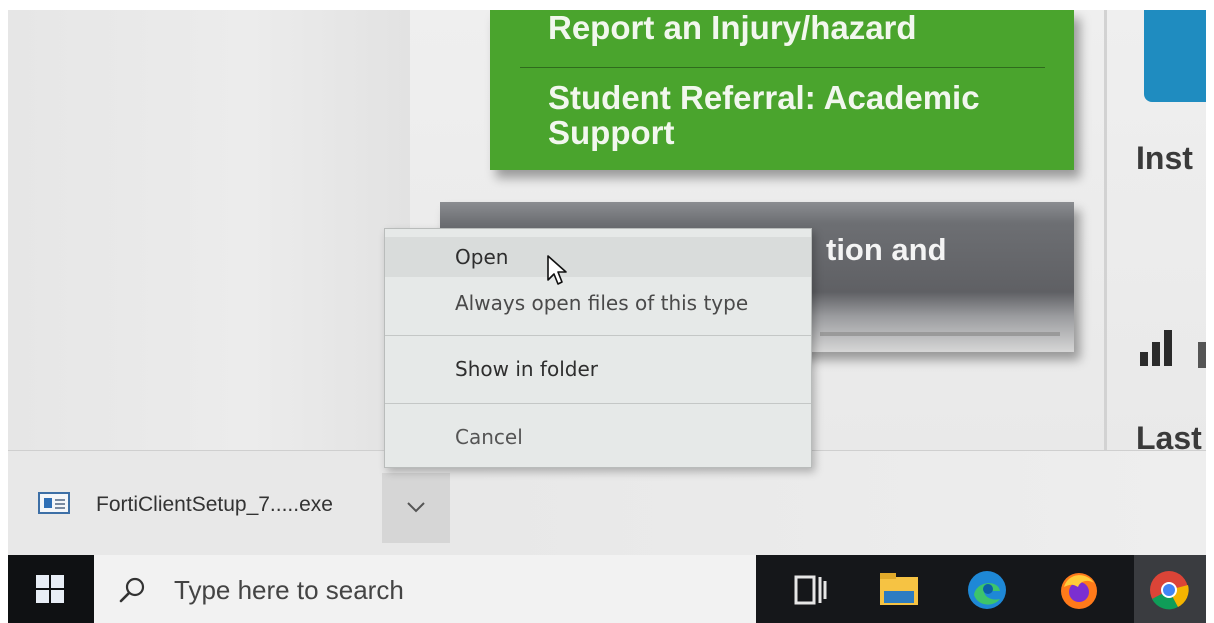 The height and width of the screenshot is (623, 1214). Describe the element at coordinates (1202, 355) in the screenshot. I see `sidebar-text-stub` at that location.